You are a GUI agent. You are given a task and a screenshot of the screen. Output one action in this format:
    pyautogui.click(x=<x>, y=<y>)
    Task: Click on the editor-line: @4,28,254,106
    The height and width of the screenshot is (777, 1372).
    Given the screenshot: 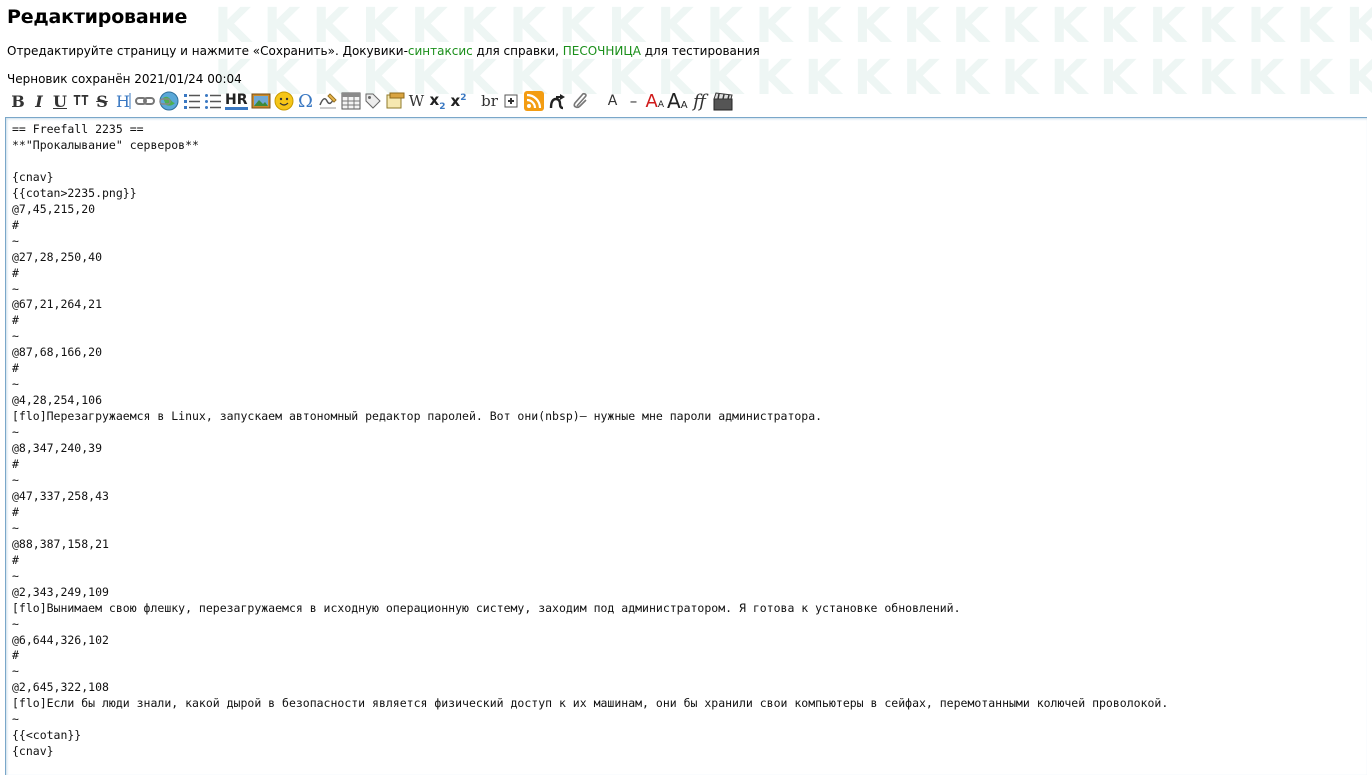 What is the action you would take?
    pyautogui.click(x=57, y=400)
    